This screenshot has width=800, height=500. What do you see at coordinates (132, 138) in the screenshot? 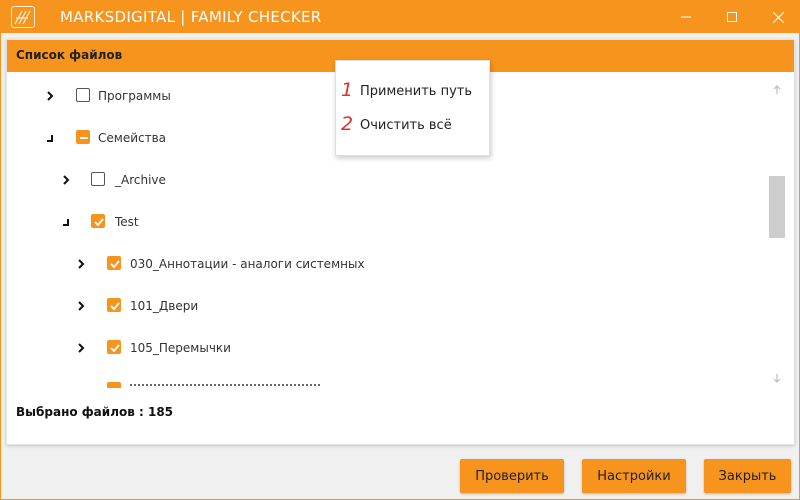
I see `tree-item-label: Семейства` at bounding box center [132, 138].